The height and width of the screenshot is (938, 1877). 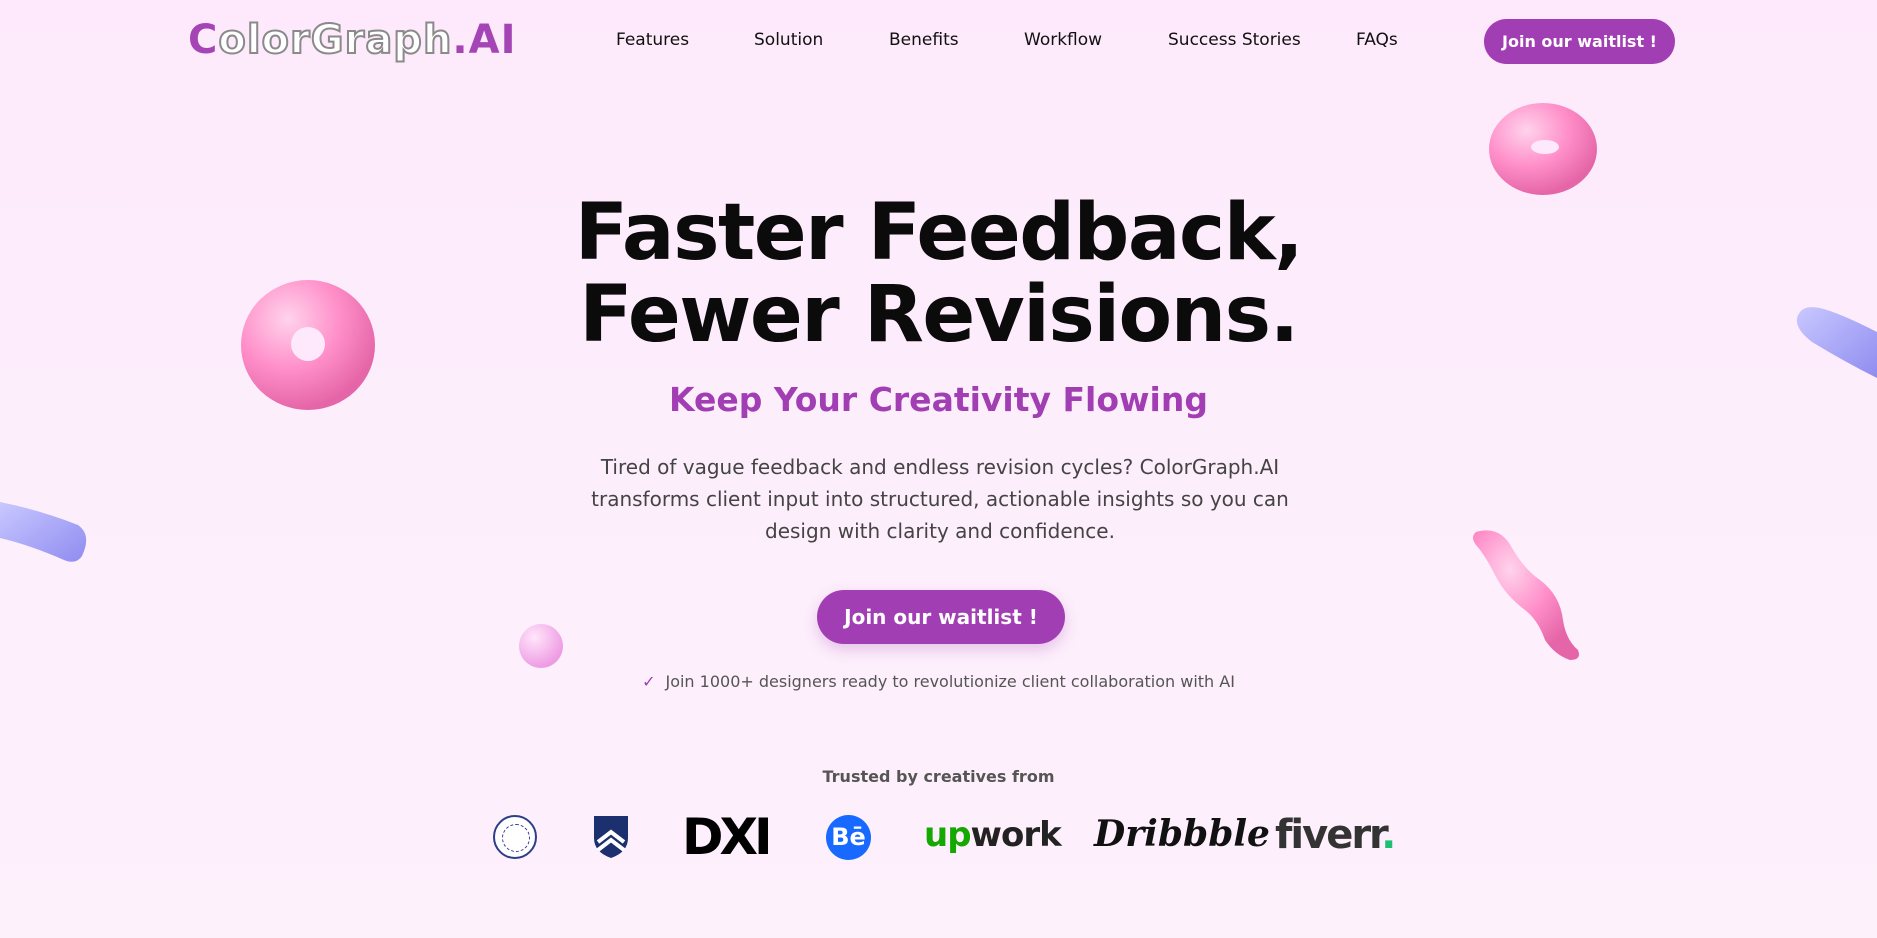 I want to click on upwork-logo: upwork, so click(x=993, y=835).